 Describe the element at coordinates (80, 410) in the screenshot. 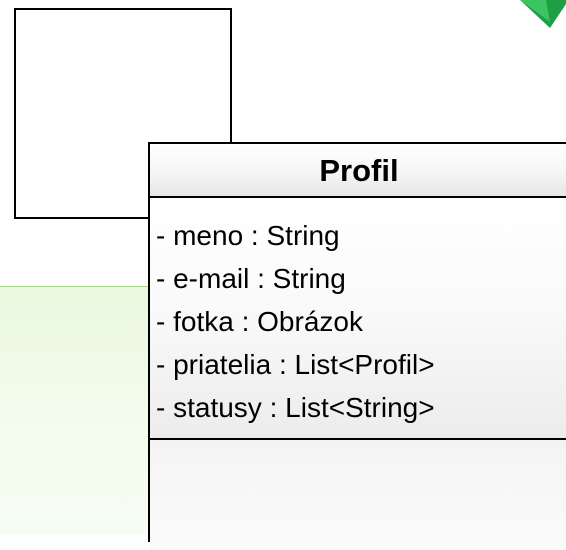

I see `green-background-panel` at that location.